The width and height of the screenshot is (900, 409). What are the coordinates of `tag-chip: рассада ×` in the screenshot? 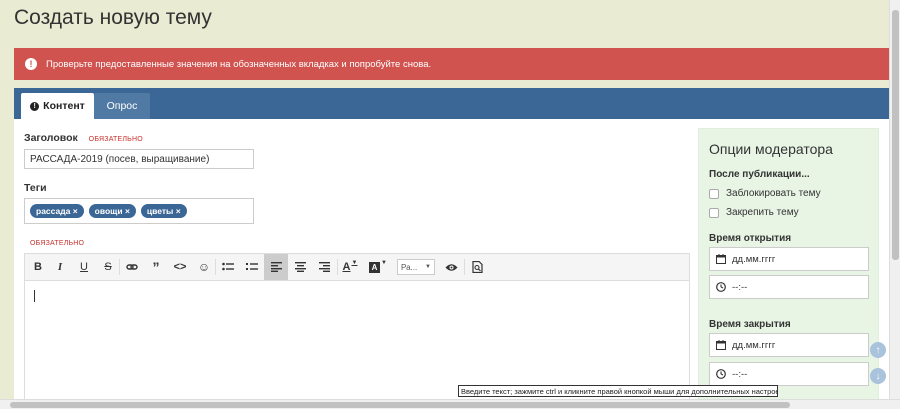 It's located at (57, 211).